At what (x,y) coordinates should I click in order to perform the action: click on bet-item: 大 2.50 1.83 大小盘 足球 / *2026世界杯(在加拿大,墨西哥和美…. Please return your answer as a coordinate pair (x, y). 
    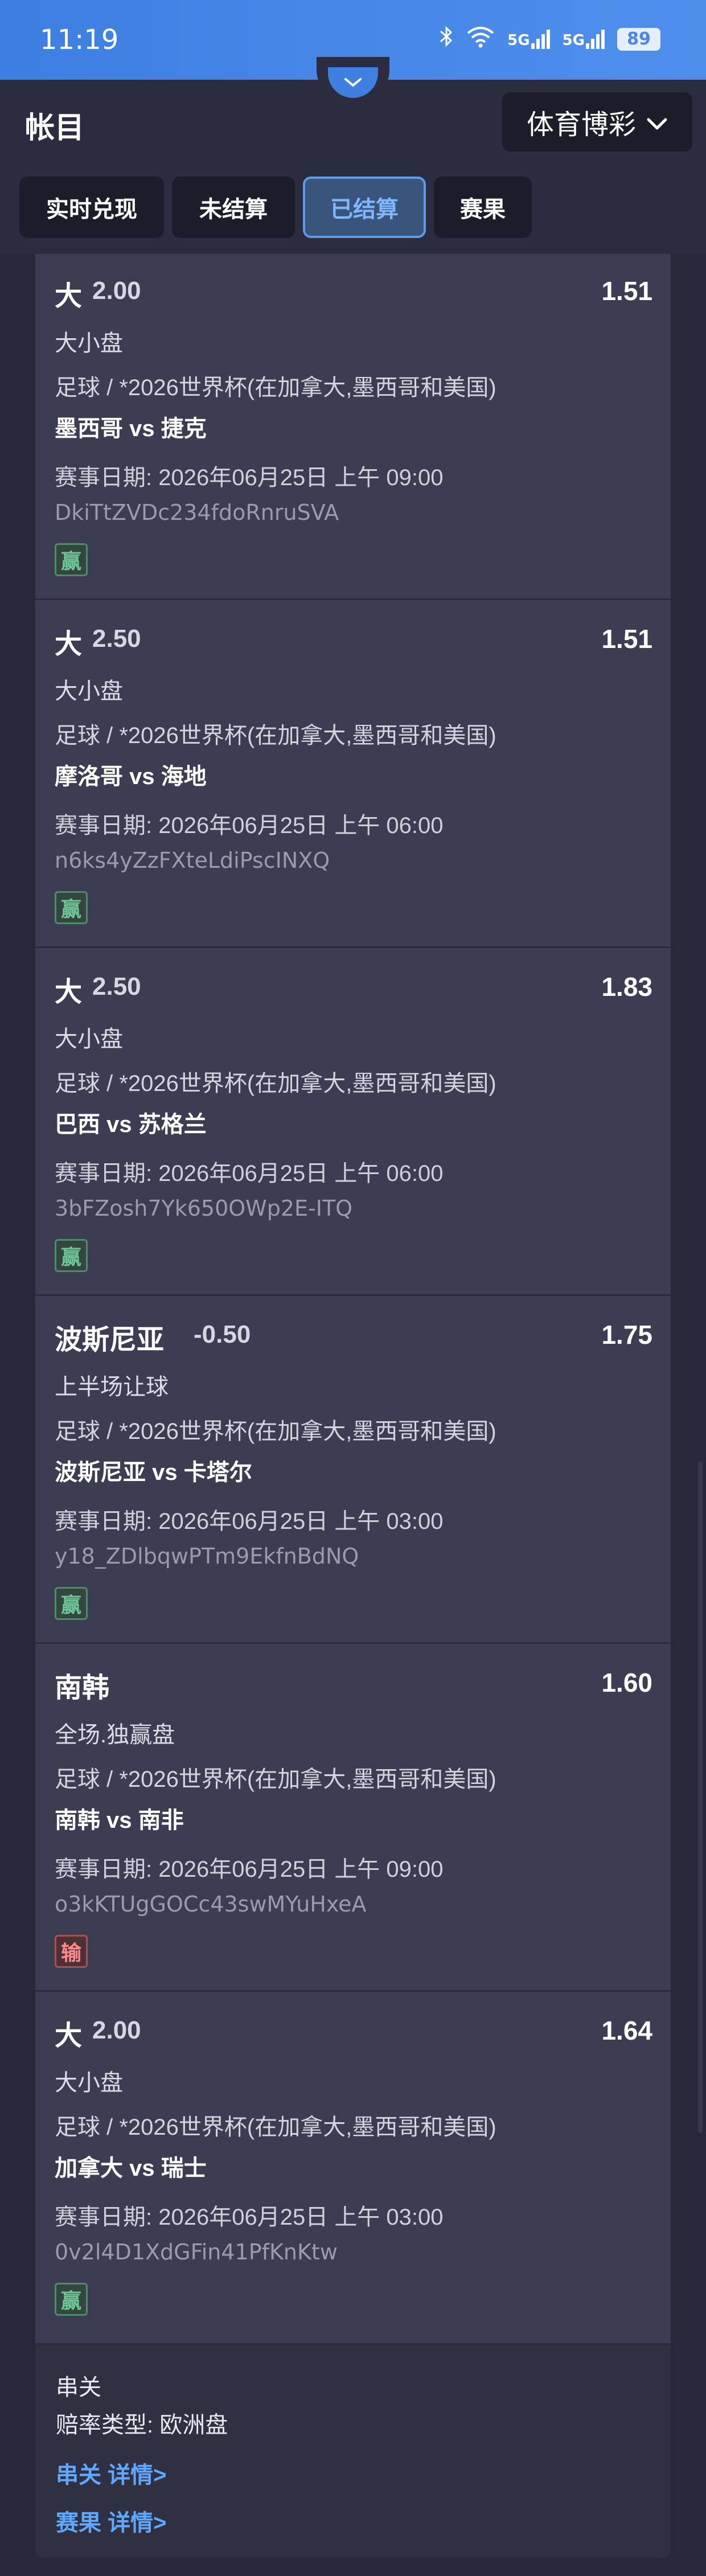
    Looking at the image, I should click on (353, 1123).